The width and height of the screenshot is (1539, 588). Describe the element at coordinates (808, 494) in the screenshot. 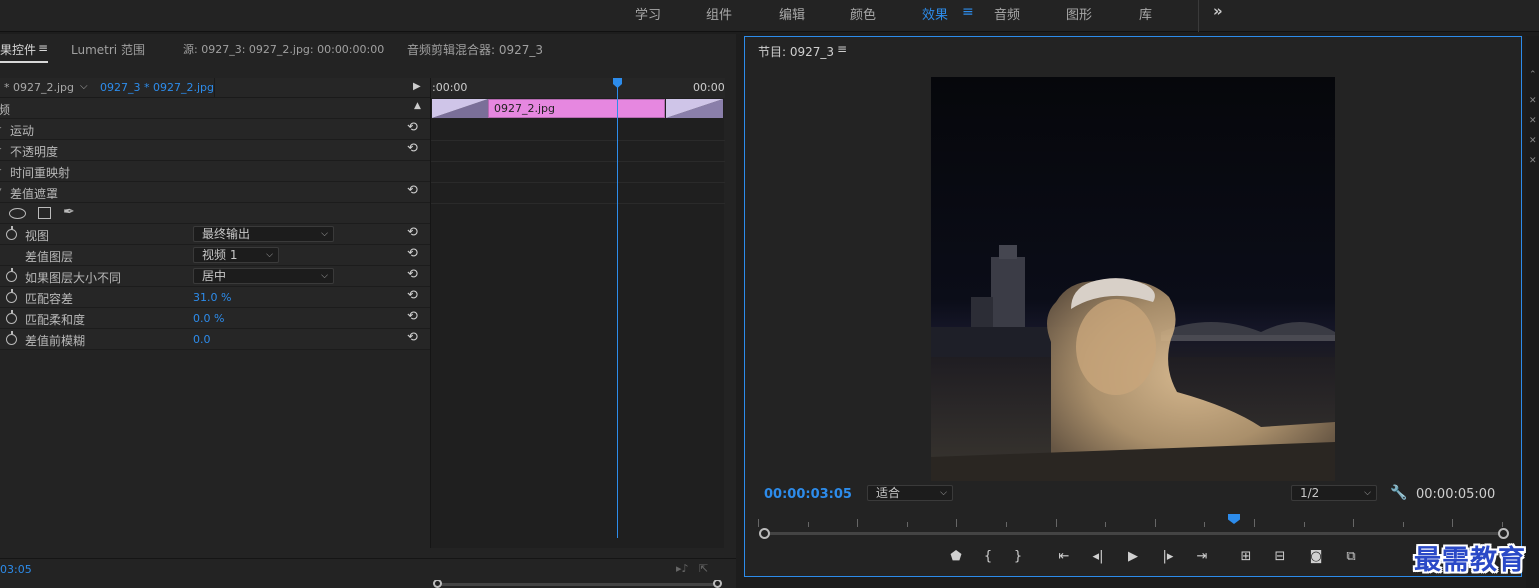

I see `current-timecode: 00:00:03:05` at that location.